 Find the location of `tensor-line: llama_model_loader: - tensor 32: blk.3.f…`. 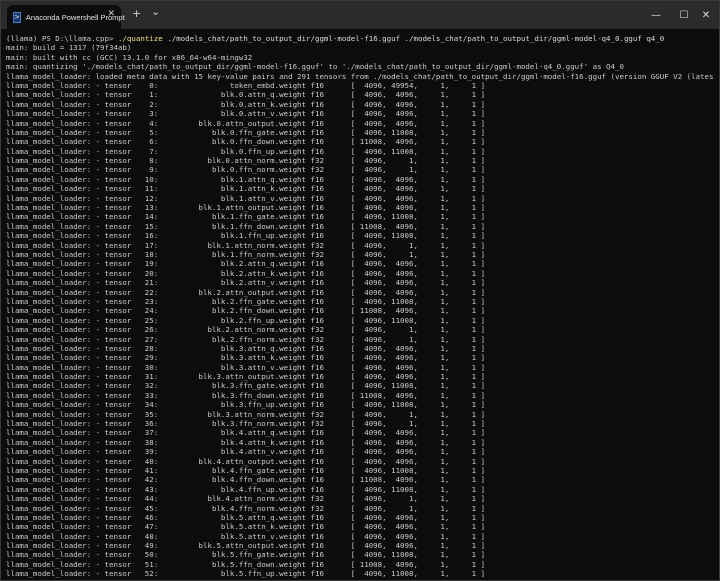

tensor-line: llama_model_loader: - tensor 32: blk.3.f… is located at coordinates (246, 386).